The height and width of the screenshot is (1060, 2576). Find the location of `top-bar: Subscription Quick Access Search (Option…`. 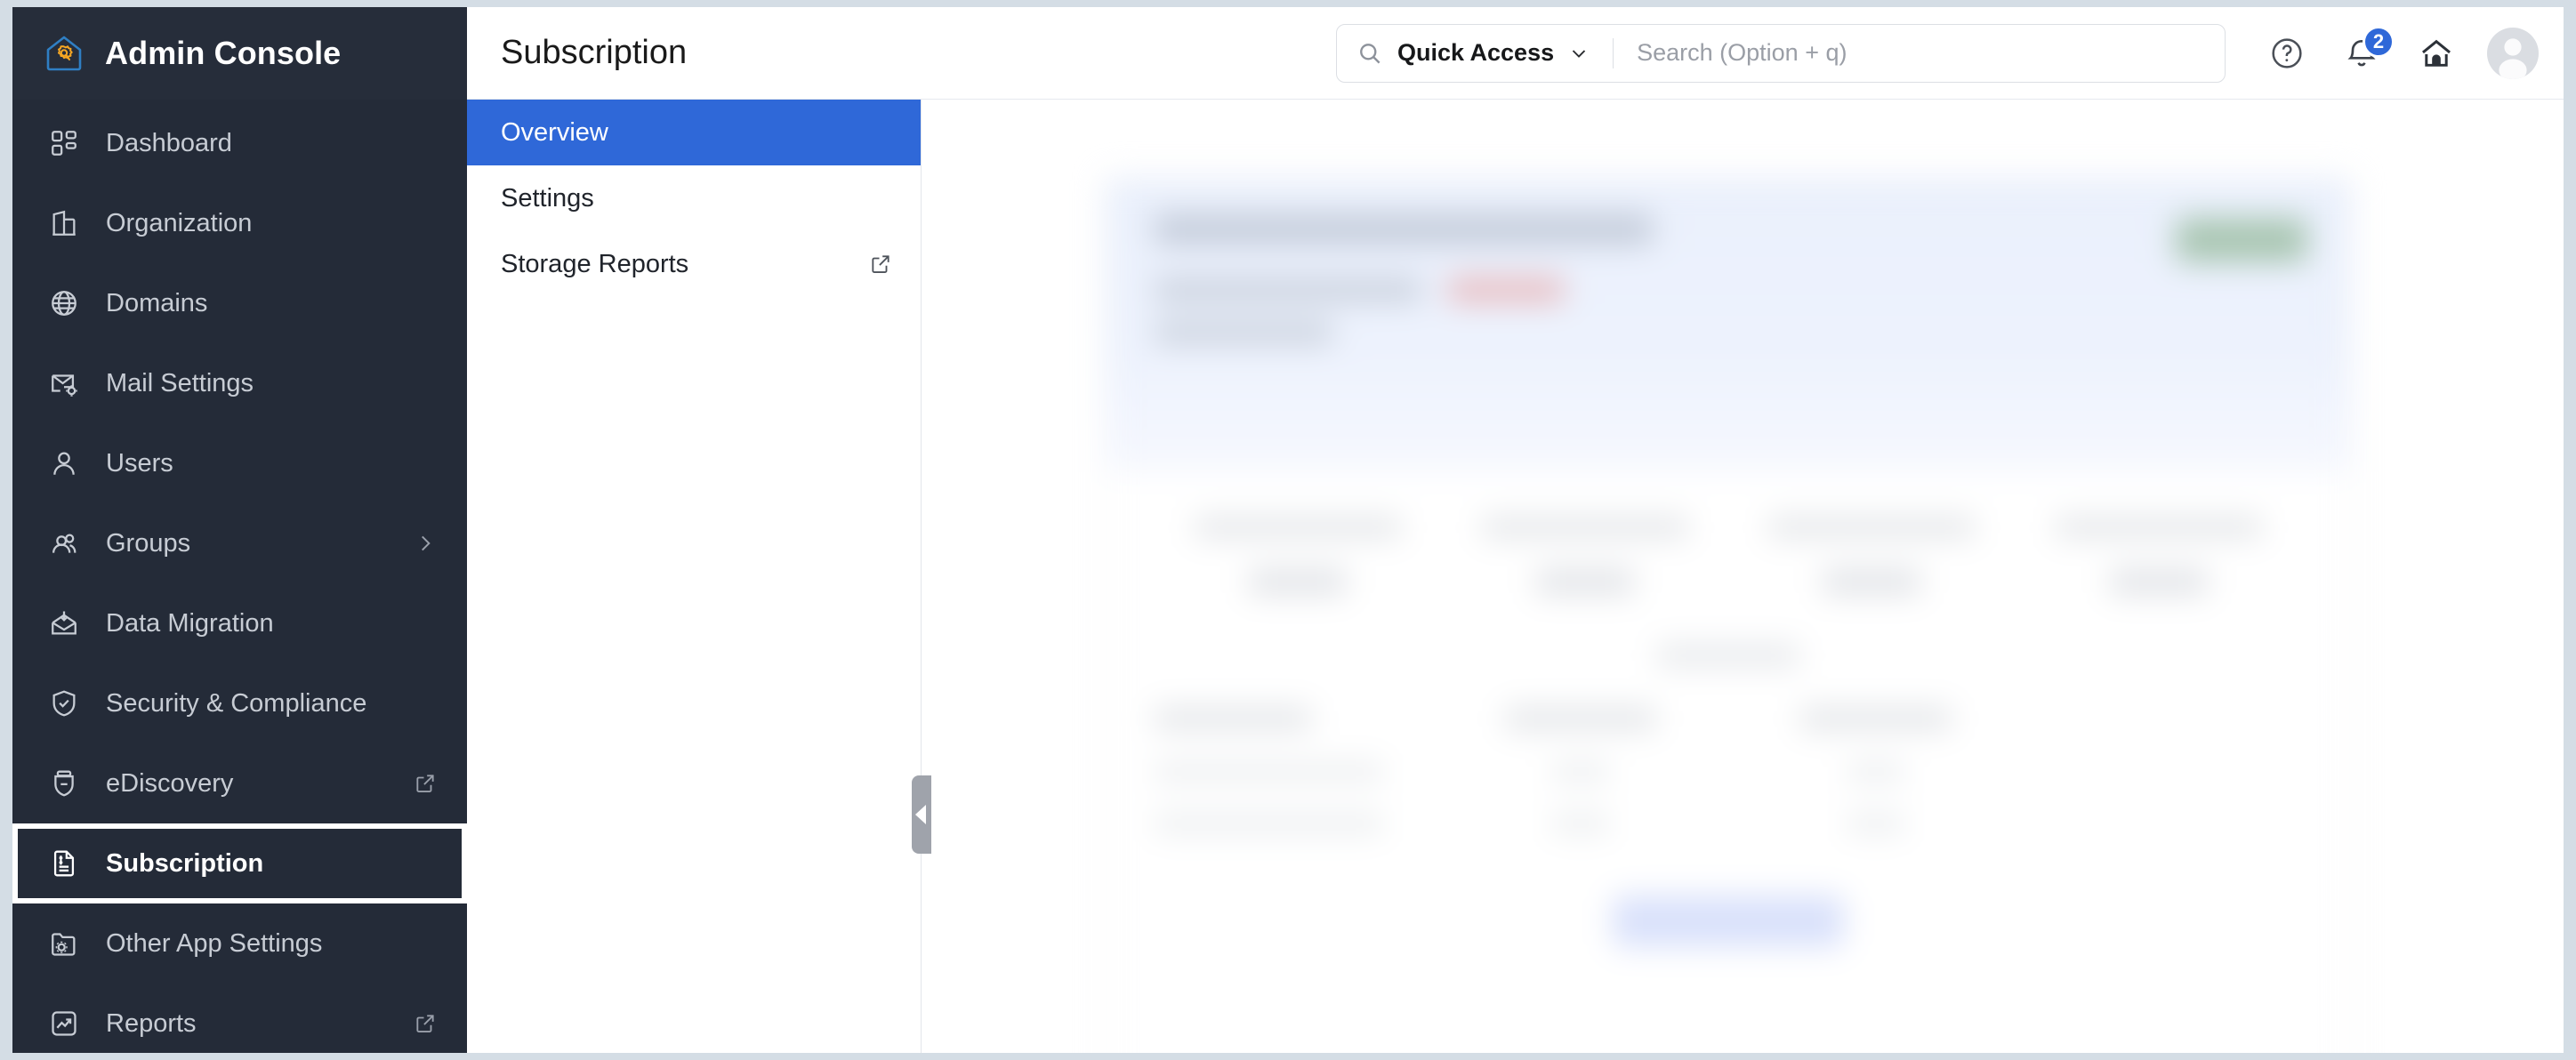

top-bar: Subscription Quick Access Search (Option… is located at coordinates (1515, 53).